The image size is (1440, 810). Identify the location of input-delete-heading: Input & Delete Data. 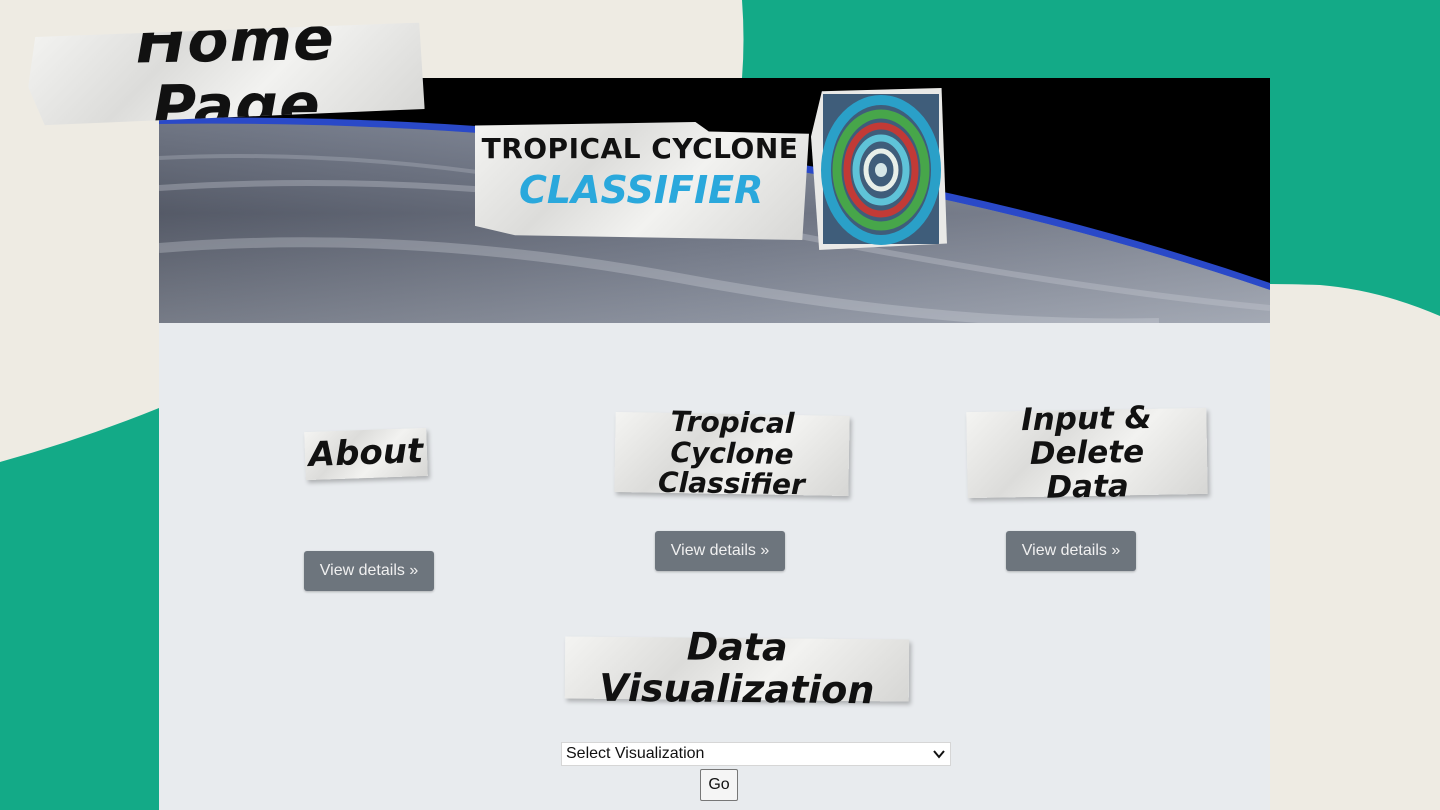
(1087, 453).